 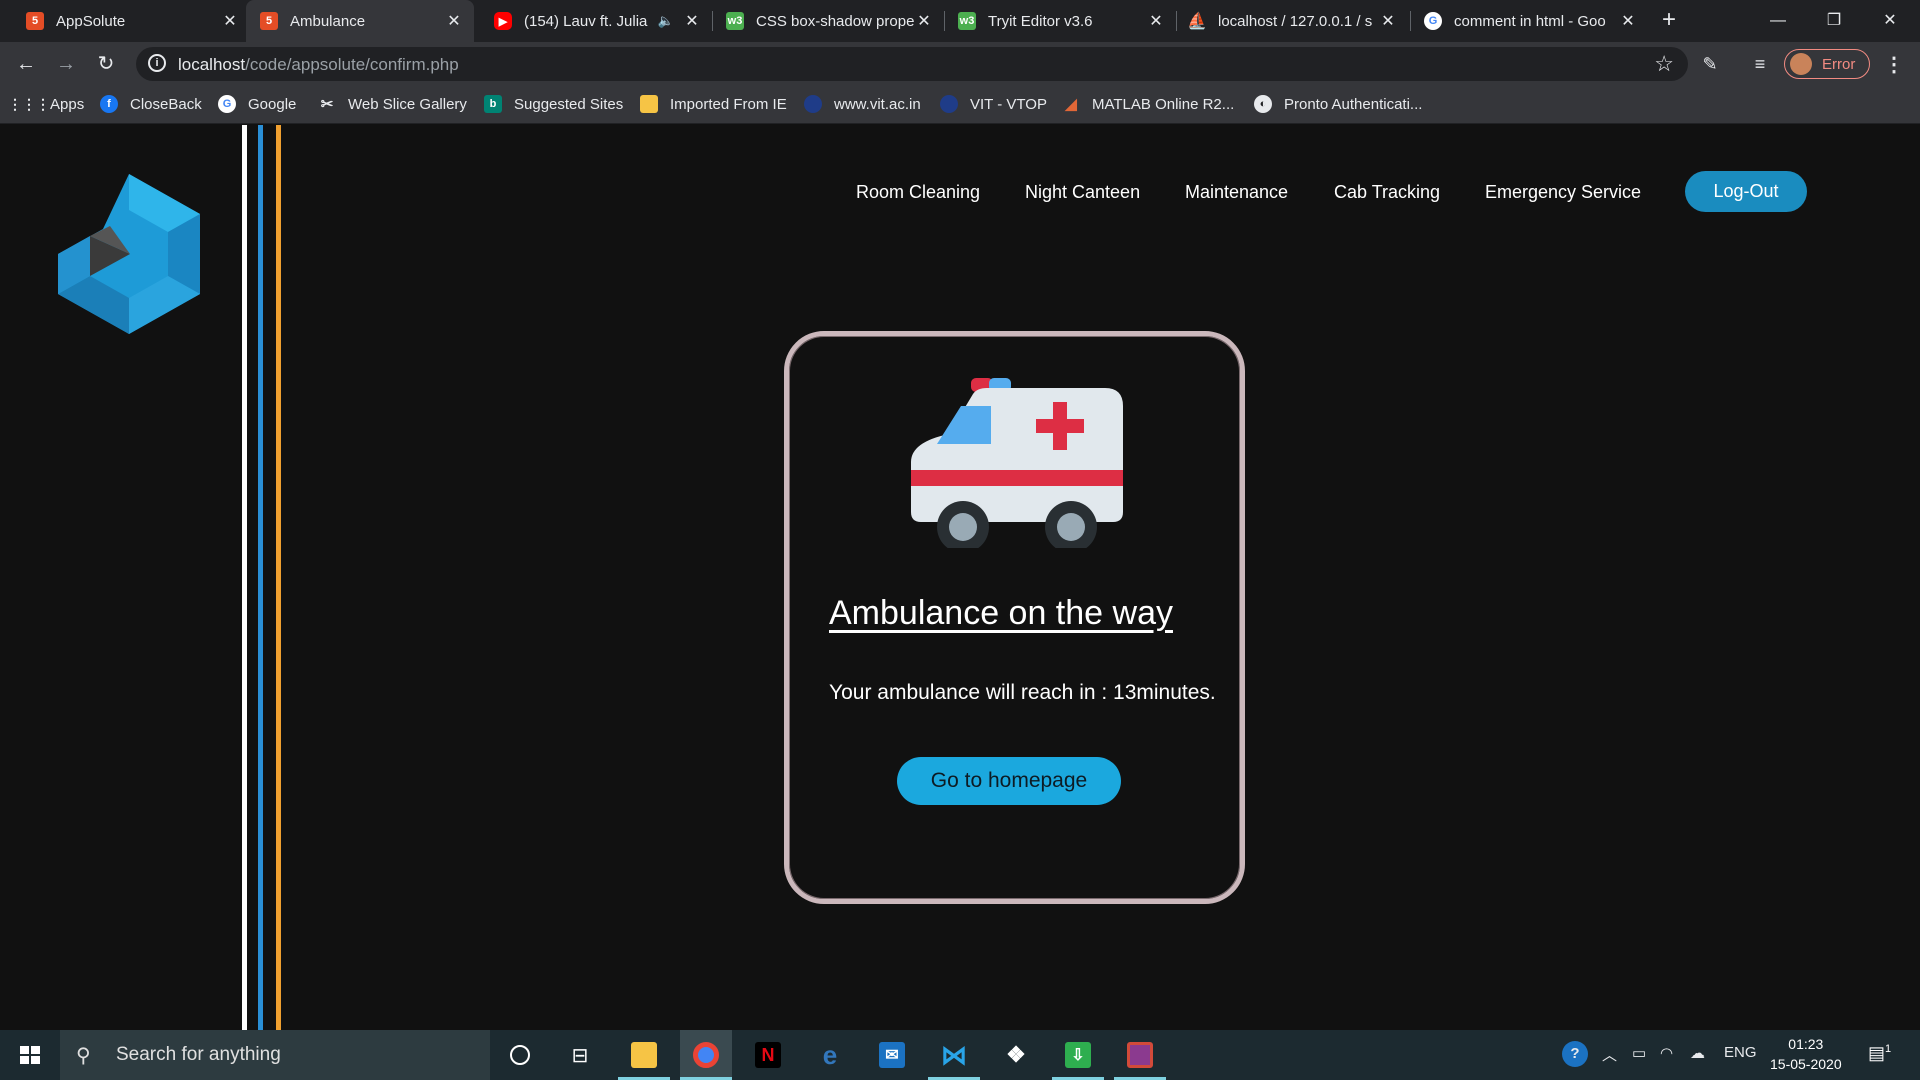 I want to click on info-icon: i, so click(x=157, y=63).